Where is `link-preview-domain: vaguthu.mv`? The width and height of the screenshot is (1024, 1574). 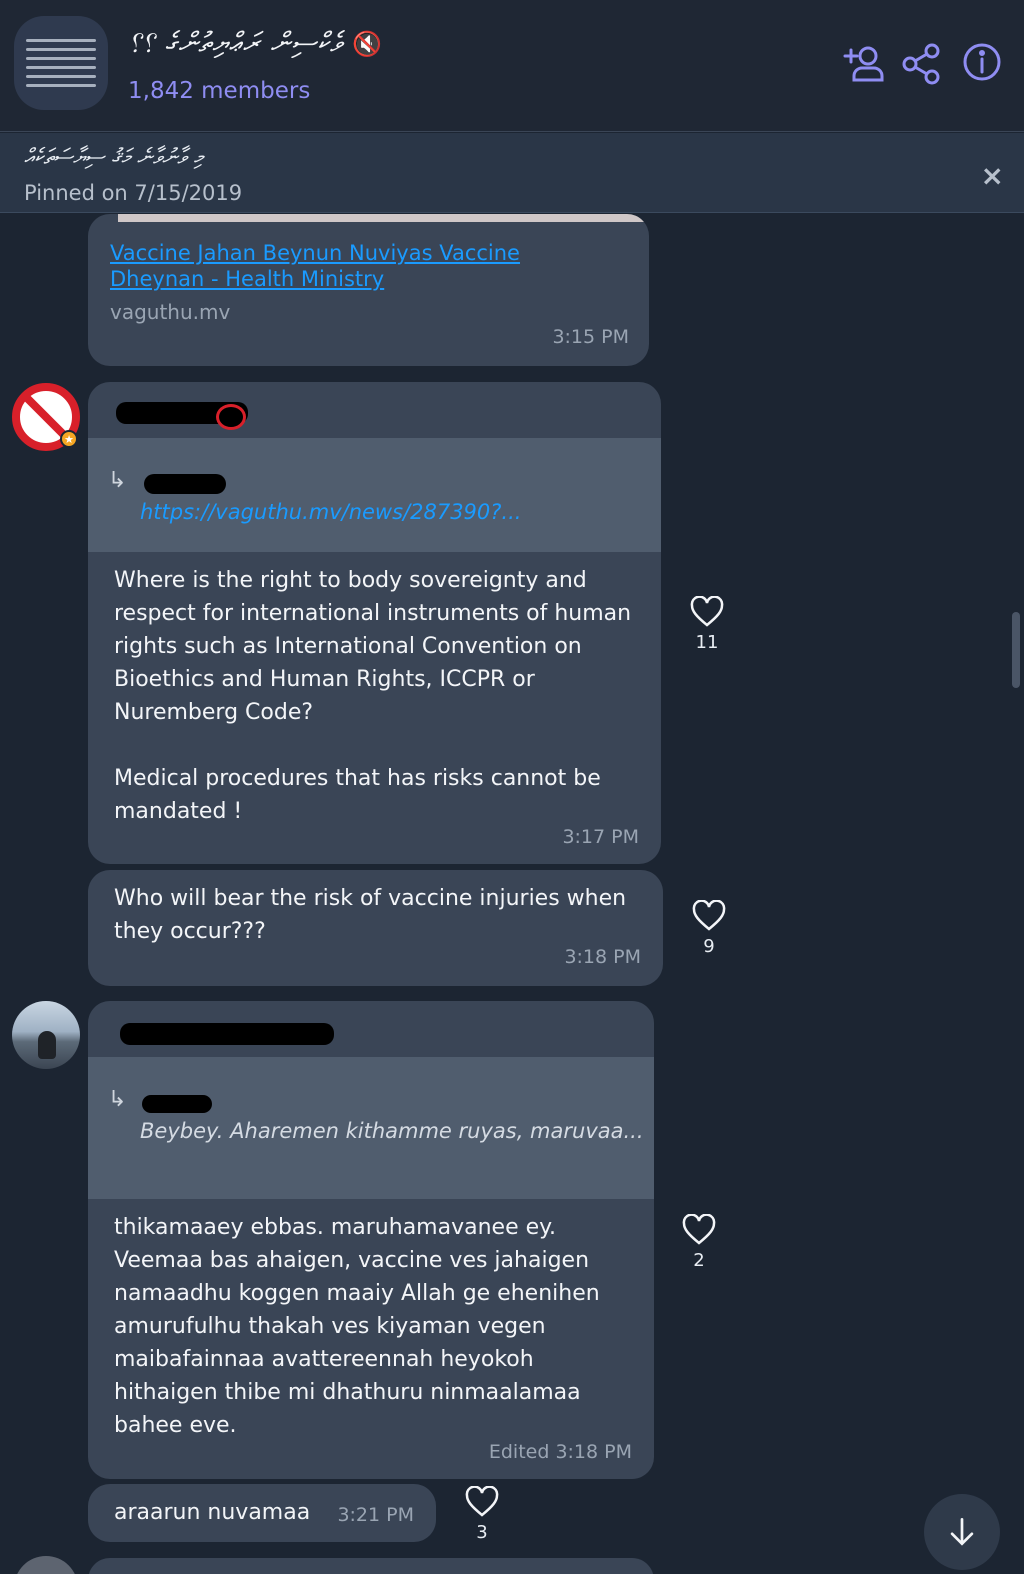
link-preview-domain: vaguthu.mv is located at coordinates (170, 312).